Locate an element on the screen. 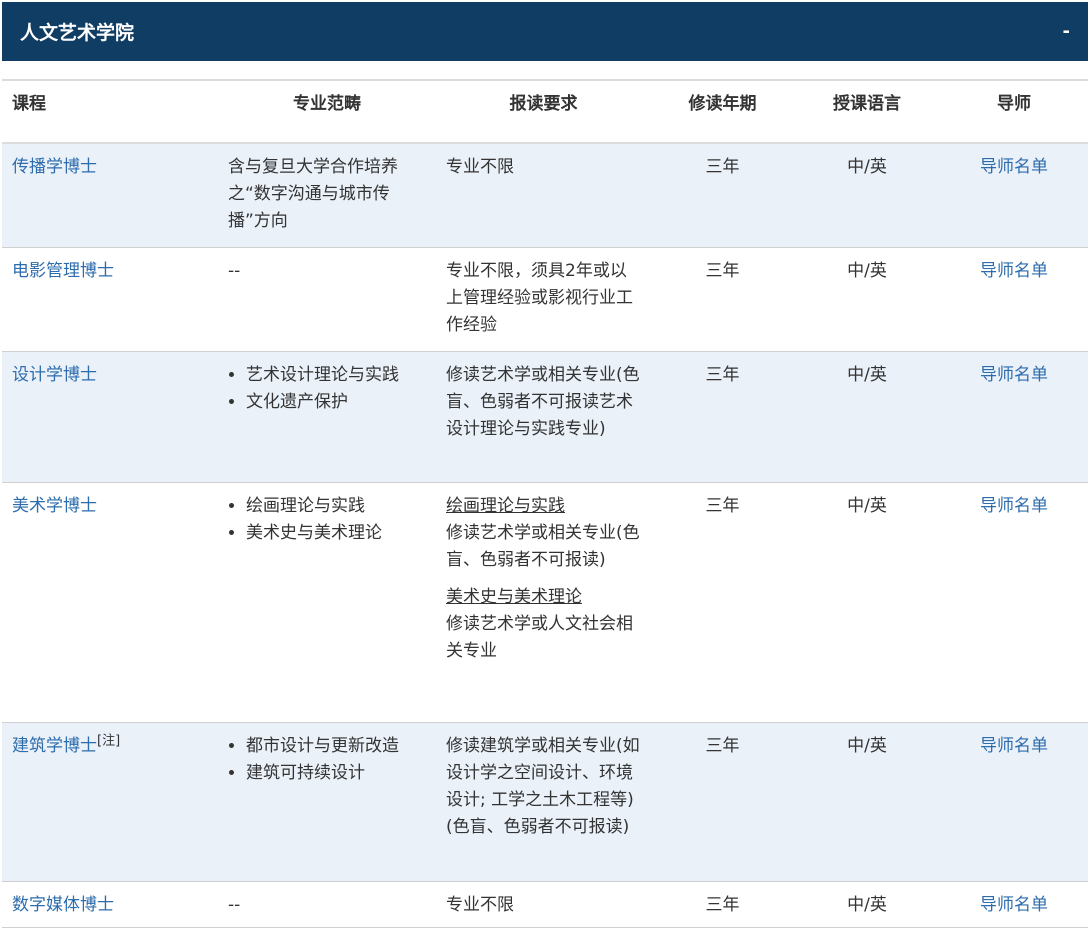  requirement-cell: 修读艺术学或相关专业(色盲、色弱者不可报读艺术设计理论与实践专业) is located at coordinates (543, 417).